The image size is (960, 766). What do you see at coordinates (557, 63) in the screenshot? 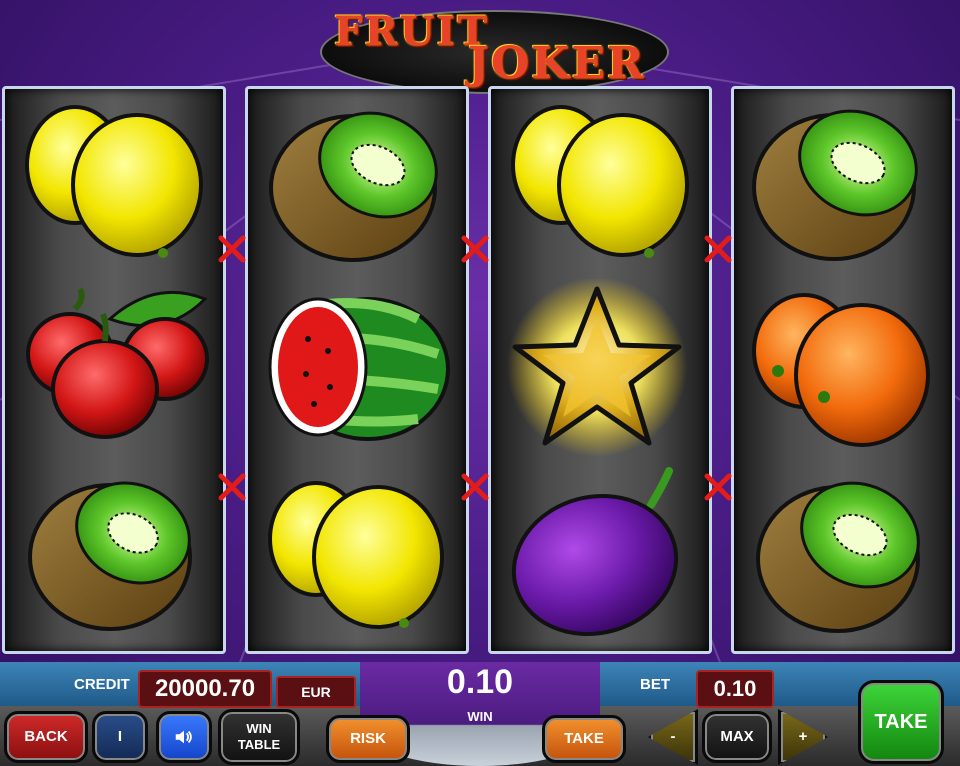
I see `logo-word-joker: JOKER` at bounding box center [557, 63].